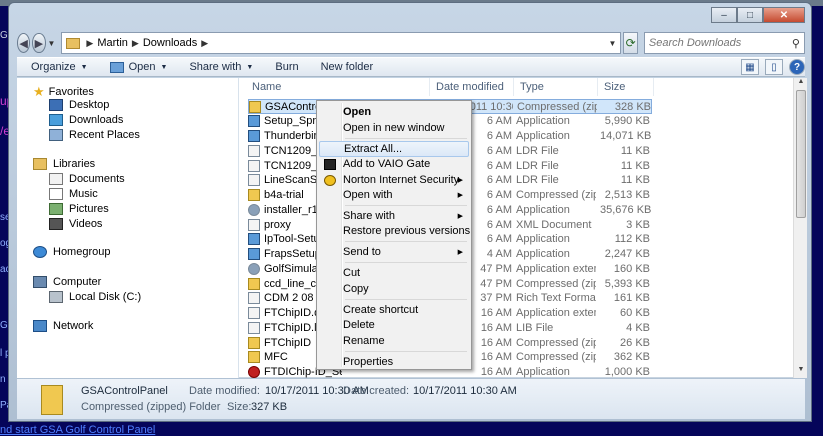  What do you see at coordinates (394, 112) in the screenshot?
I see `menu-item-open: Open` at bounding box center [394, 112].